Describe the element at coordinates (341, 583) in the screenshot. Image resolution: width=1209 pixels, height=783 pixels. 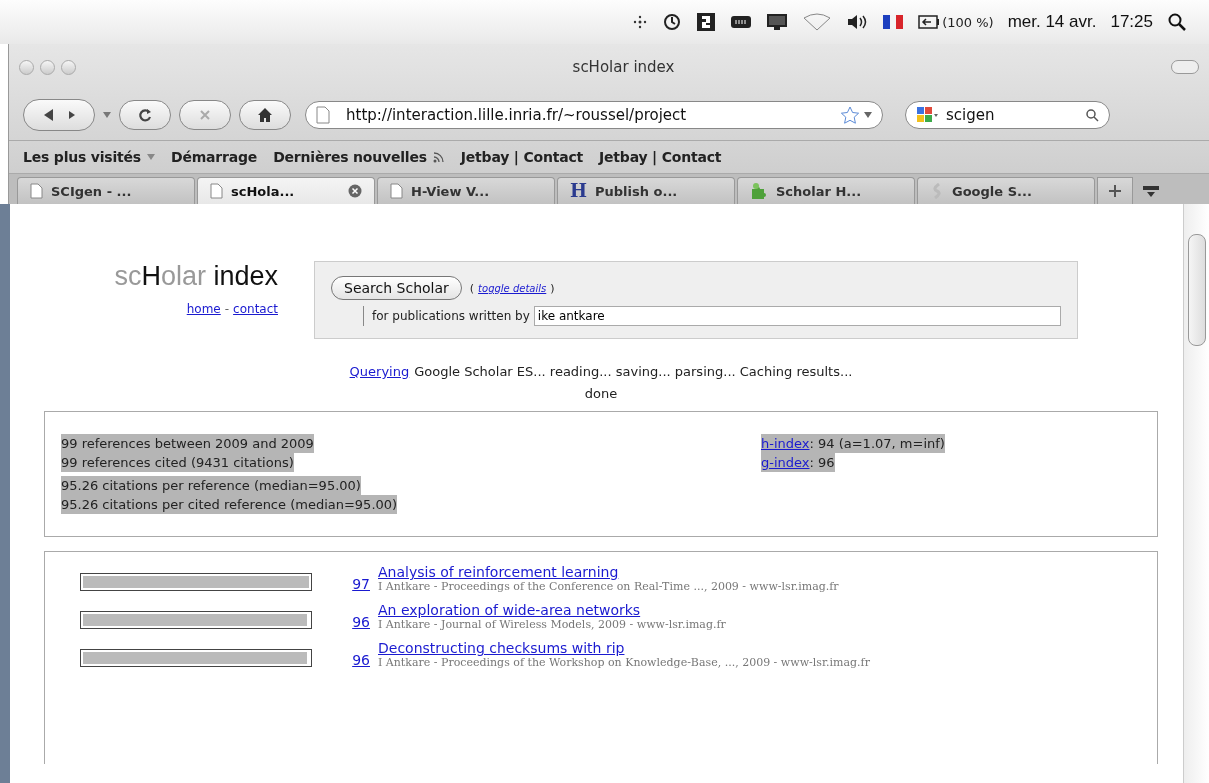
I see `citation-count-link: 97` at that location.